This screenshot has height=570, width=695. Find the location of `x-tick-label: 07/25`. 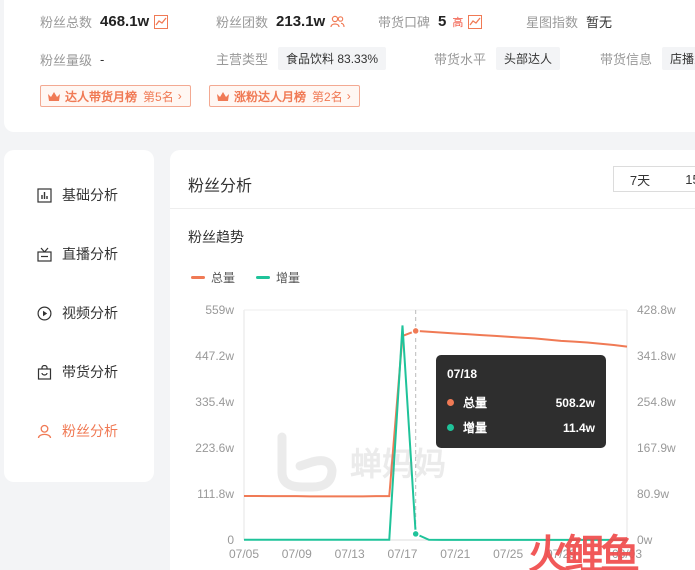

x-tick-label: 07/25 is located at coordinates (508, 554).